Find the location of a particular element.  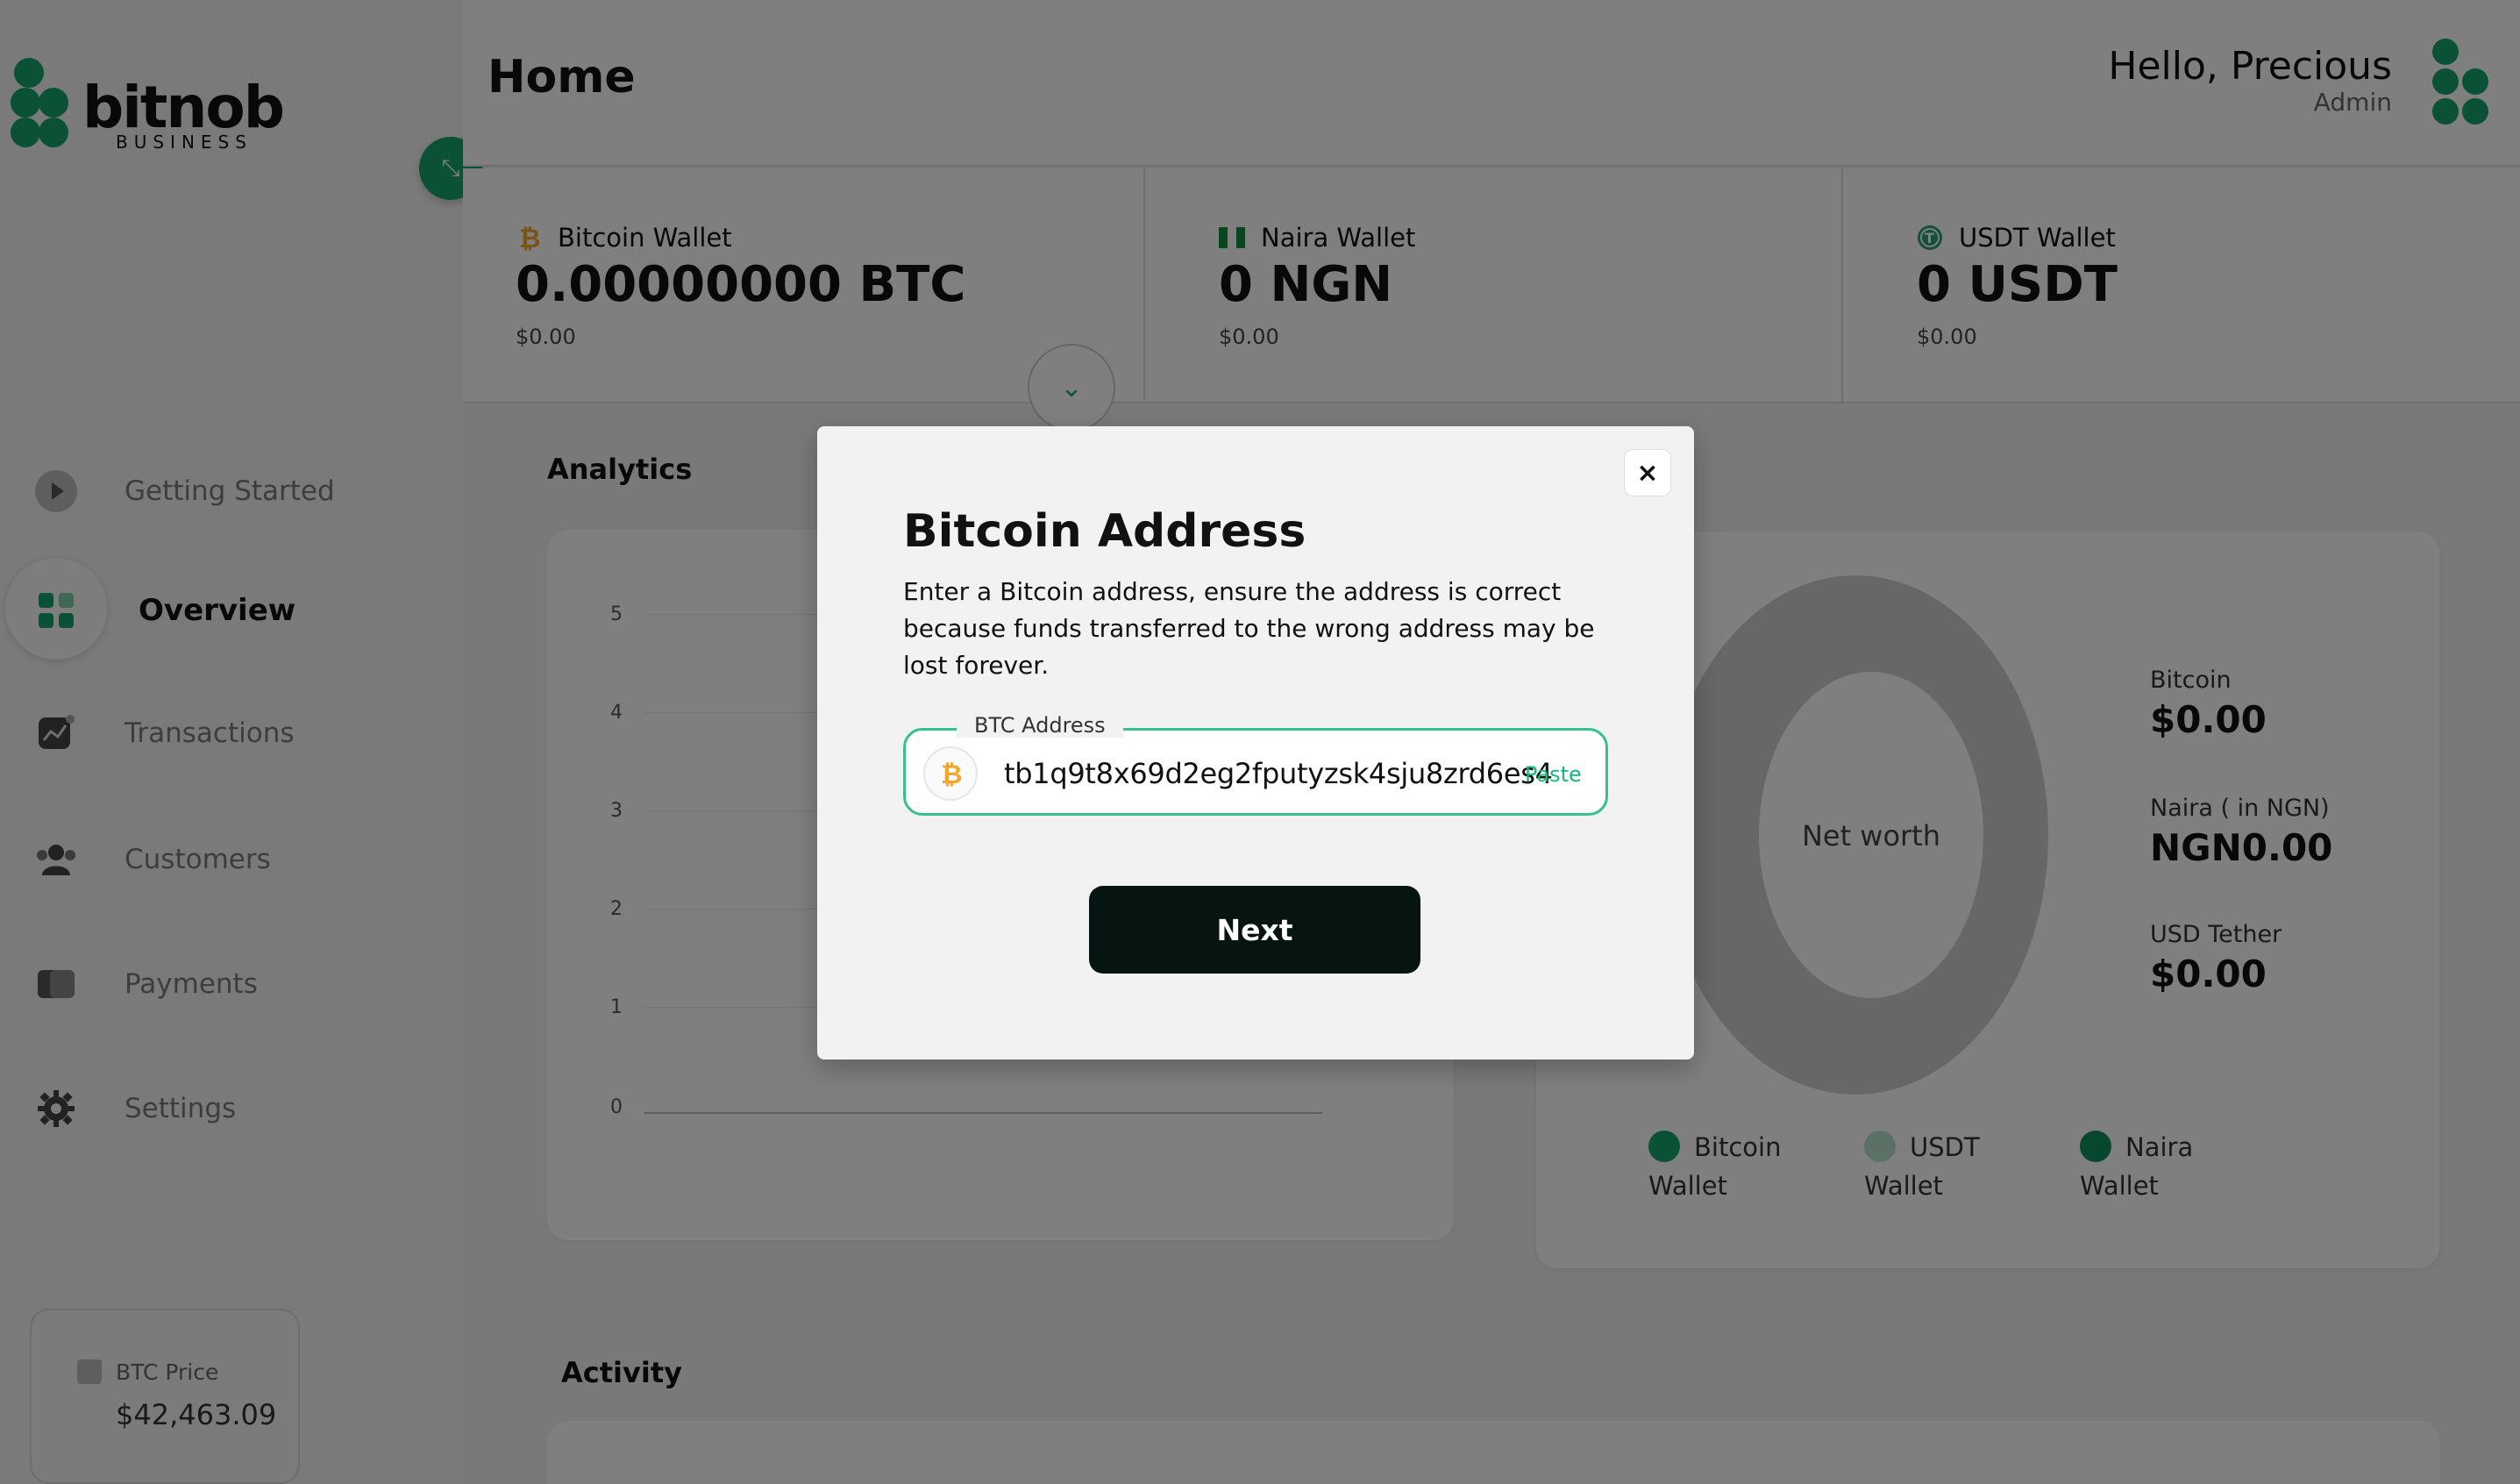

paste-button: Paste is located at coordinates (1553, 775).